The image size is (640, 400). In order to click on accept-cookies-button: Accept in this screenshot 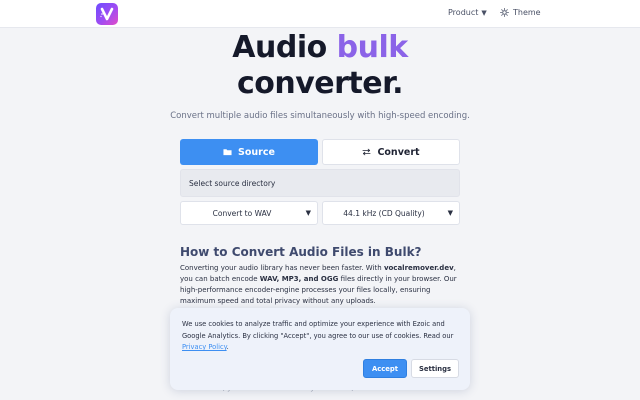, I will do `click(385, 368)`.